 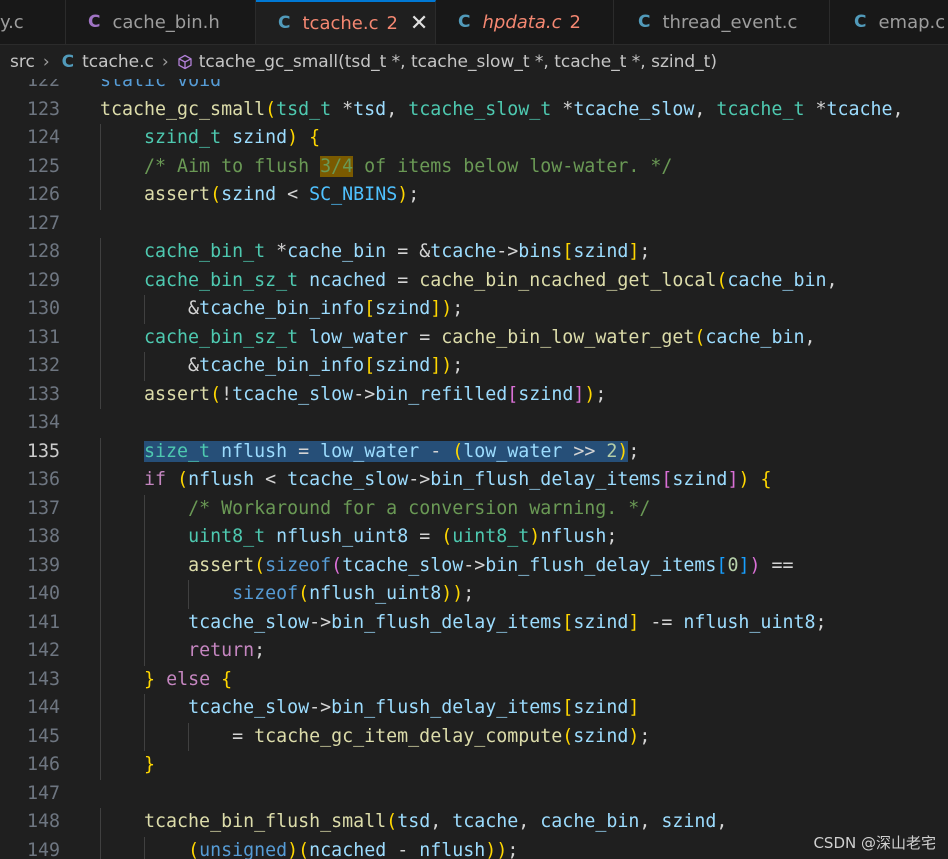 What do you see at coordinates (43, 849) in the screenshot?
I see `line-number: 149` at bounding box center [43, 849].